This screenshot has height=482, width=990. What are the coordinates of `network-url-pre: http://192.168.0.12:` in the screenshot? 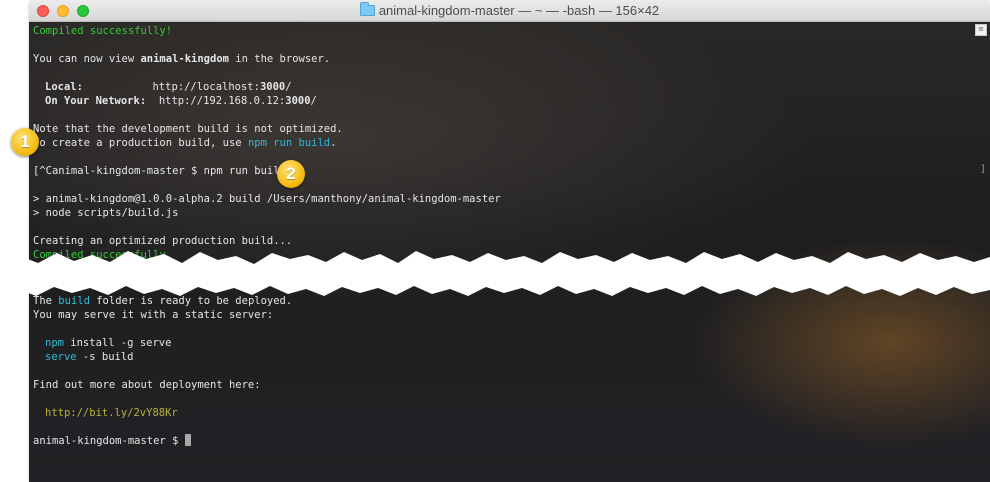 It's located at (222, 101).